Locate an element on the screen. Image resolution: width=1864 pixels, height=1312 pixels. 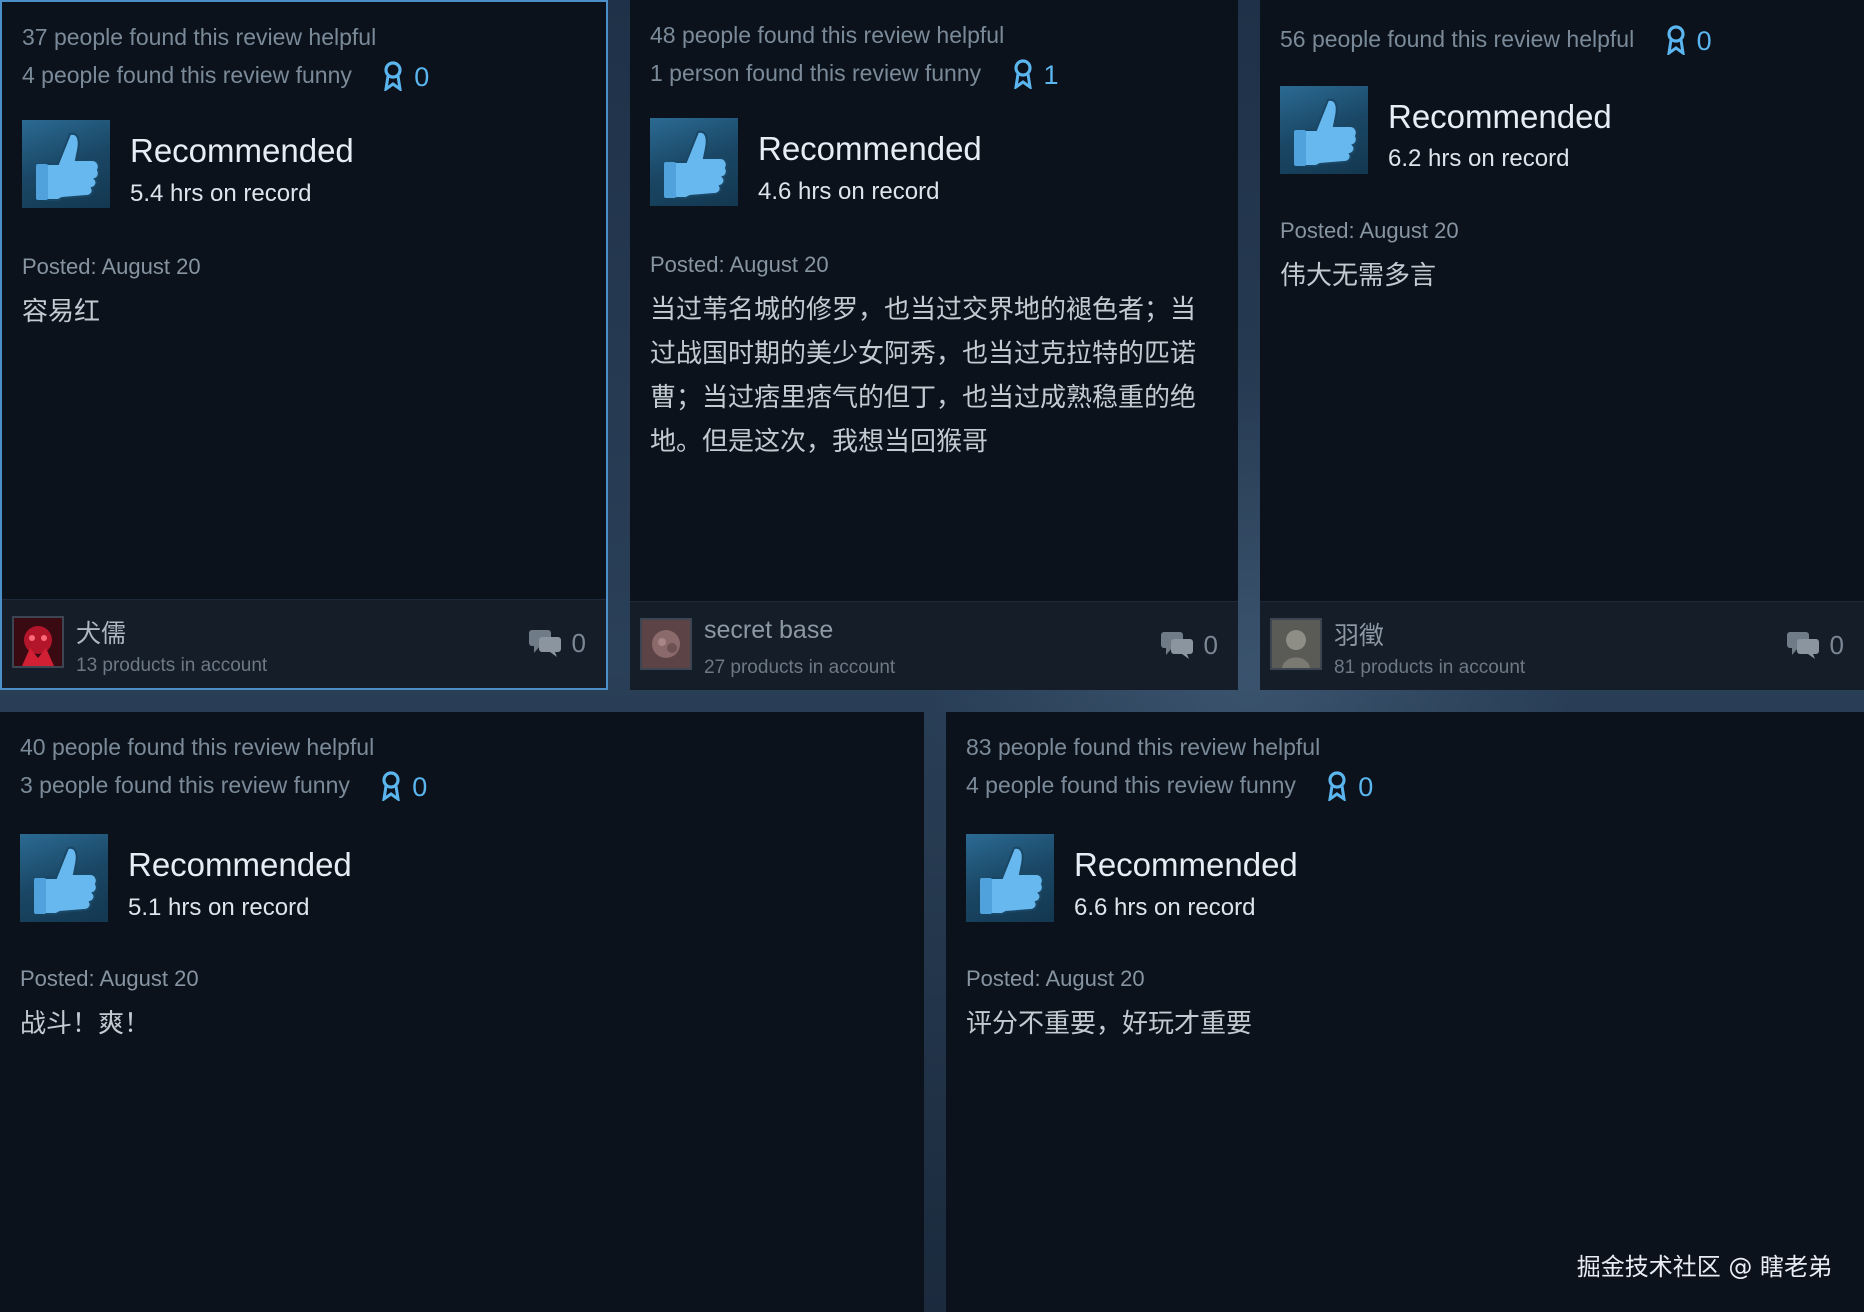
products-count: 27 products in account is located at coordinates (800, 667).